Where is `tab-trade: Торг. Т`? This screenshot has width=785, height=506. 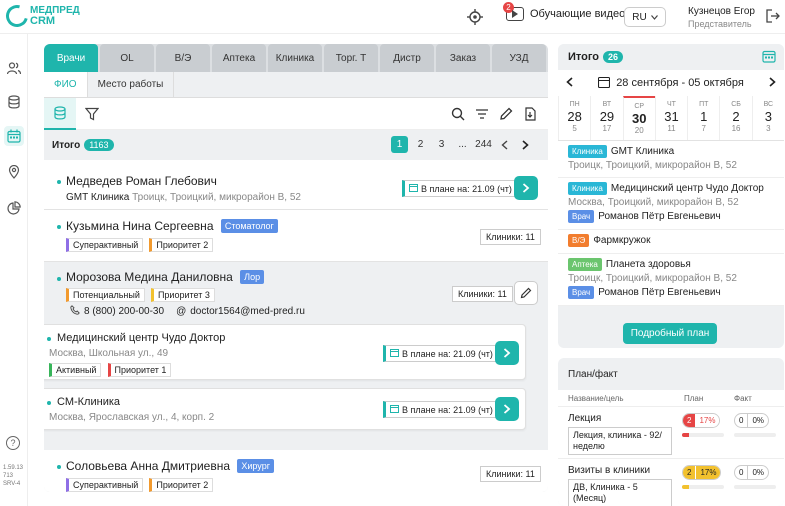
tab-trade: Торг. Т is located at coordinates (351, 58).